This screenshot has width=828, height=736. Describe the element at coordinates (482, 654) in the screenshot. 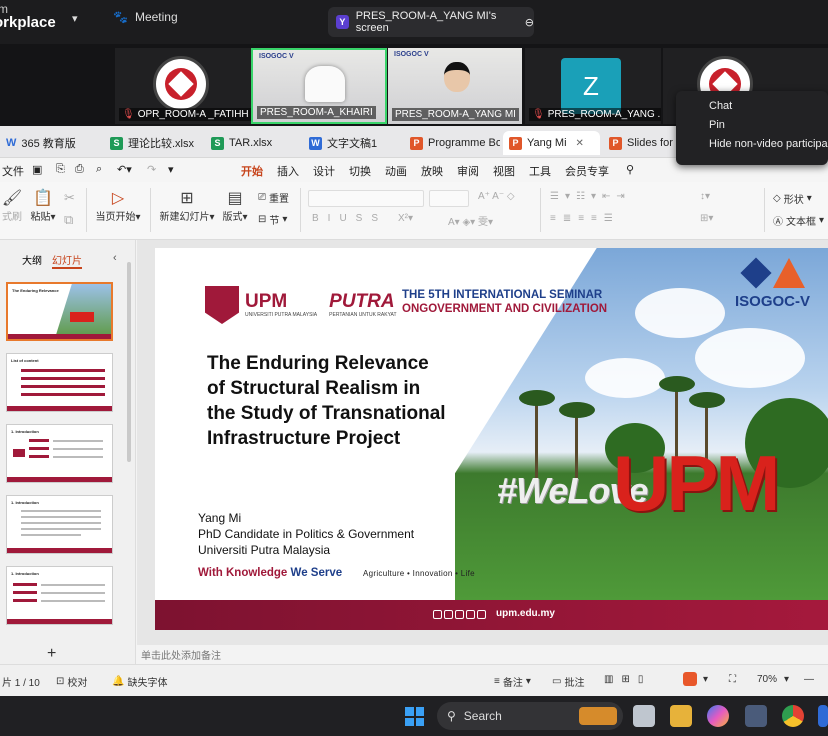

I see `notes-field: 单击此处添加备注` at that location.